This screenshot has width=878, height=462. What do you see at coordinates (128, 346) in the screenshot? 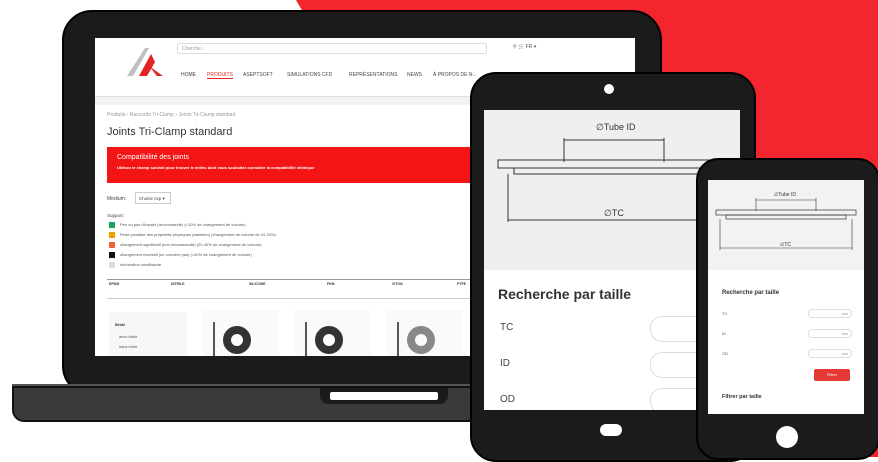
I see `filter-option: sans bride` at bounding box center [128, 346].